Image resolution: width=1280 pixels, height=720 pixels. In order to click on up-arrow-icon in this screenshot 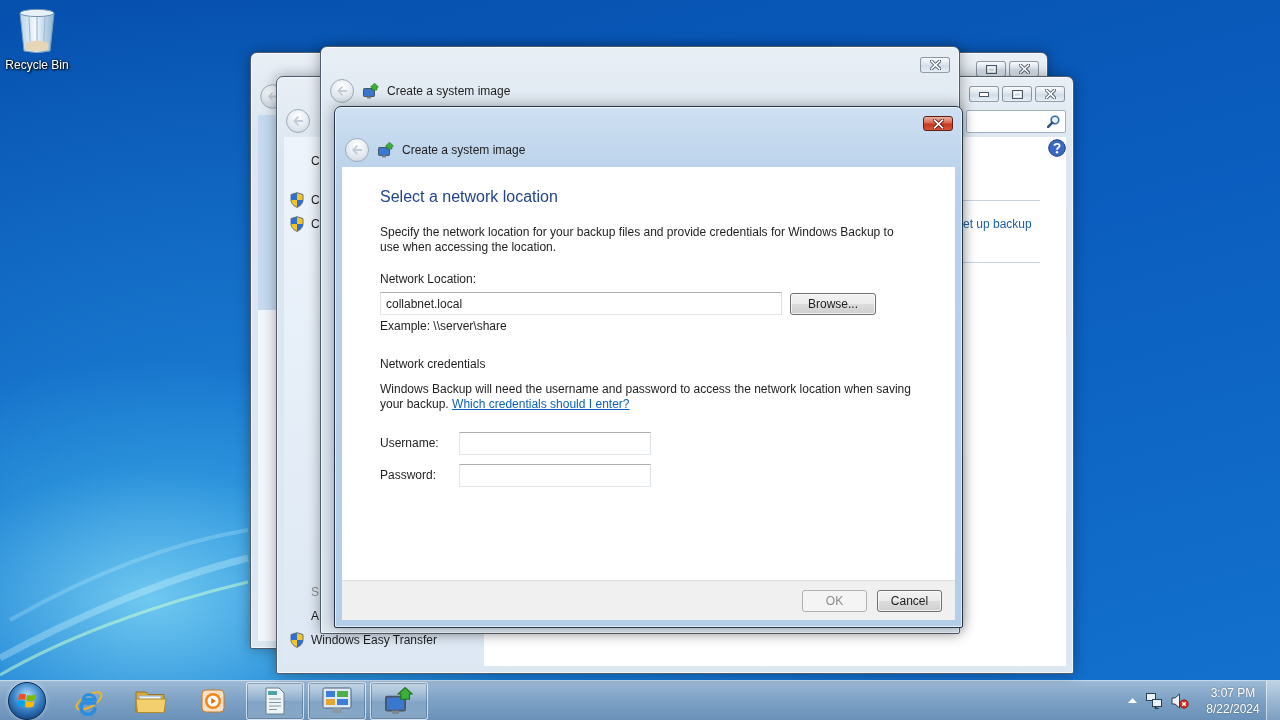, I will do `click(1132, 700)`.